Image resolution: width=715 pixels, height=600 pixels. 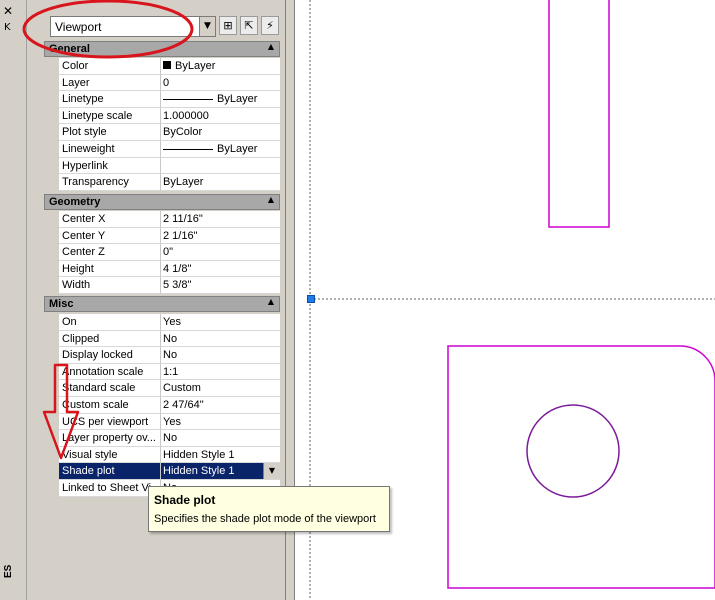 I want to click on hole-circle, so click(x=573, y=451).